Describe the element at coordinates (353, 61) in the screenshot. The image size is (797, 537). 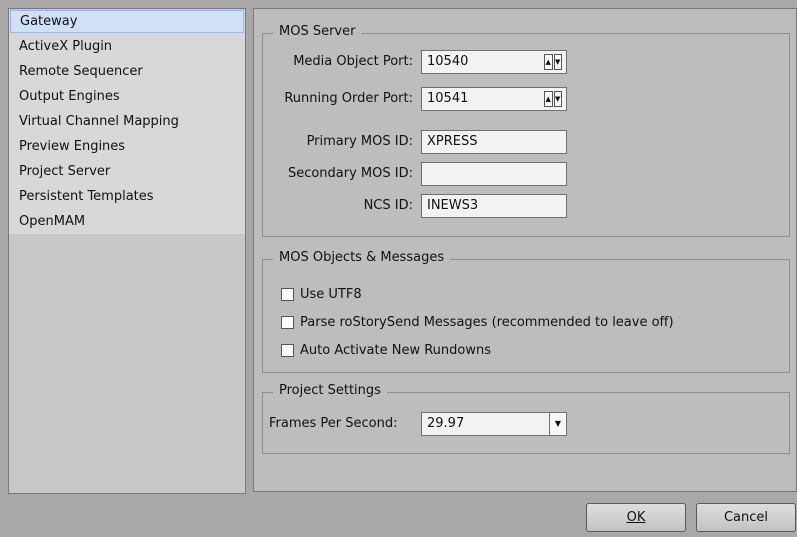
I see `media-object-port-label: Media Object Port:` at that location.